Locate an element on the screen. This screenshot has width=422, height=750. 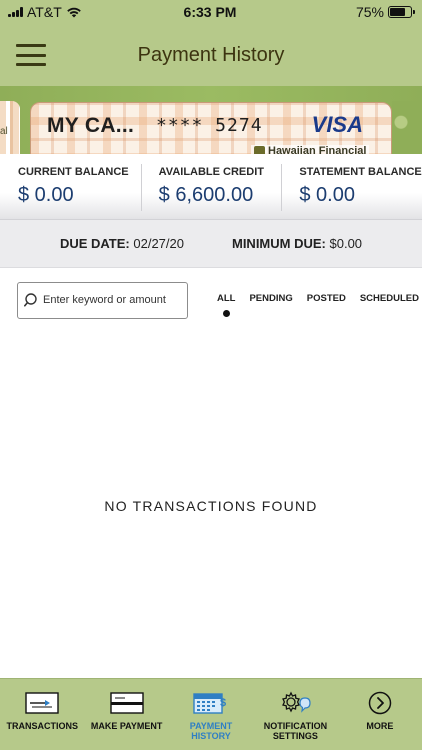
nav-notification-settings-label-line2: SETTINGS is located at coordinates (295, 736).